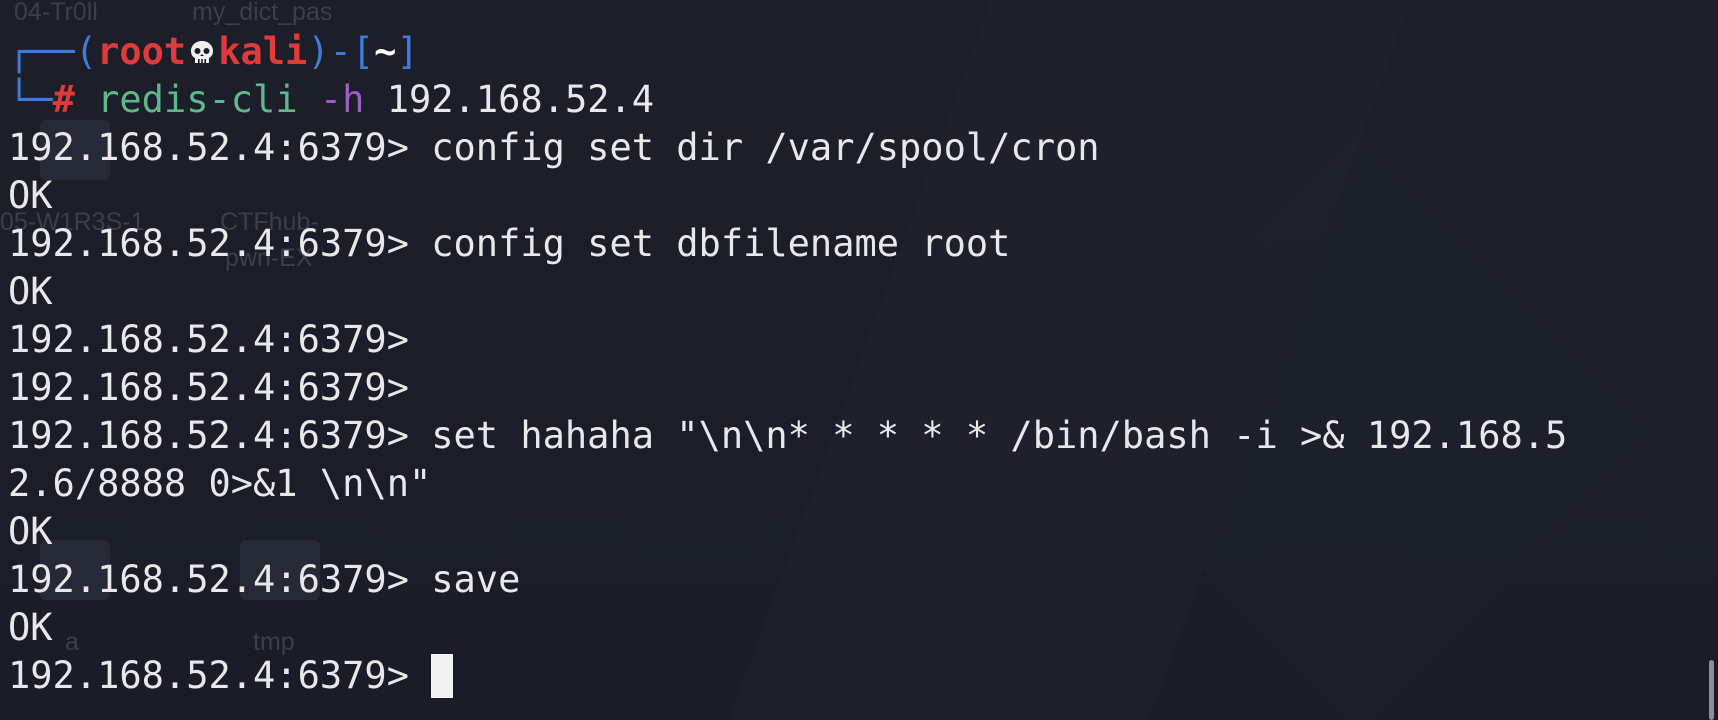 This screenshot has height=720, width=1718. I want to click on command-line: └─# redis-cli -h 192.168.52.4, so click(863, 100).